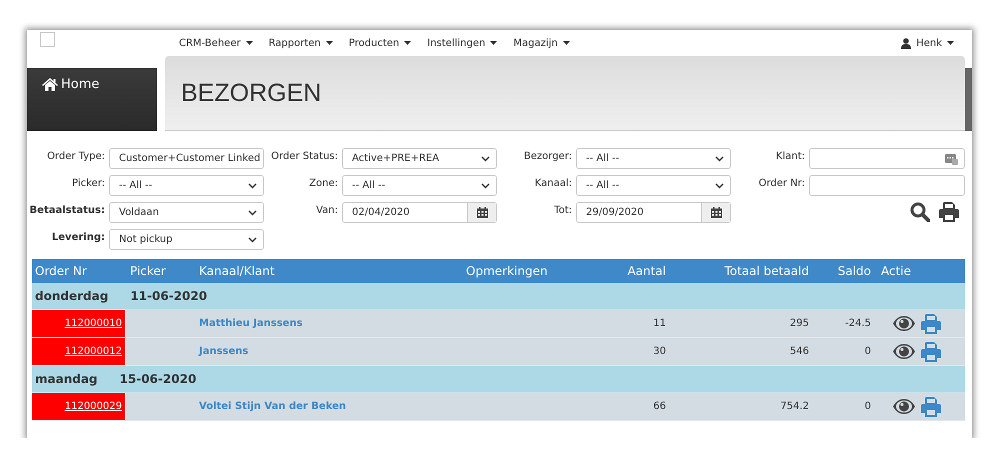 This screenshot has width=997, height=466. I want to click on user-icon, so click(906, 43).